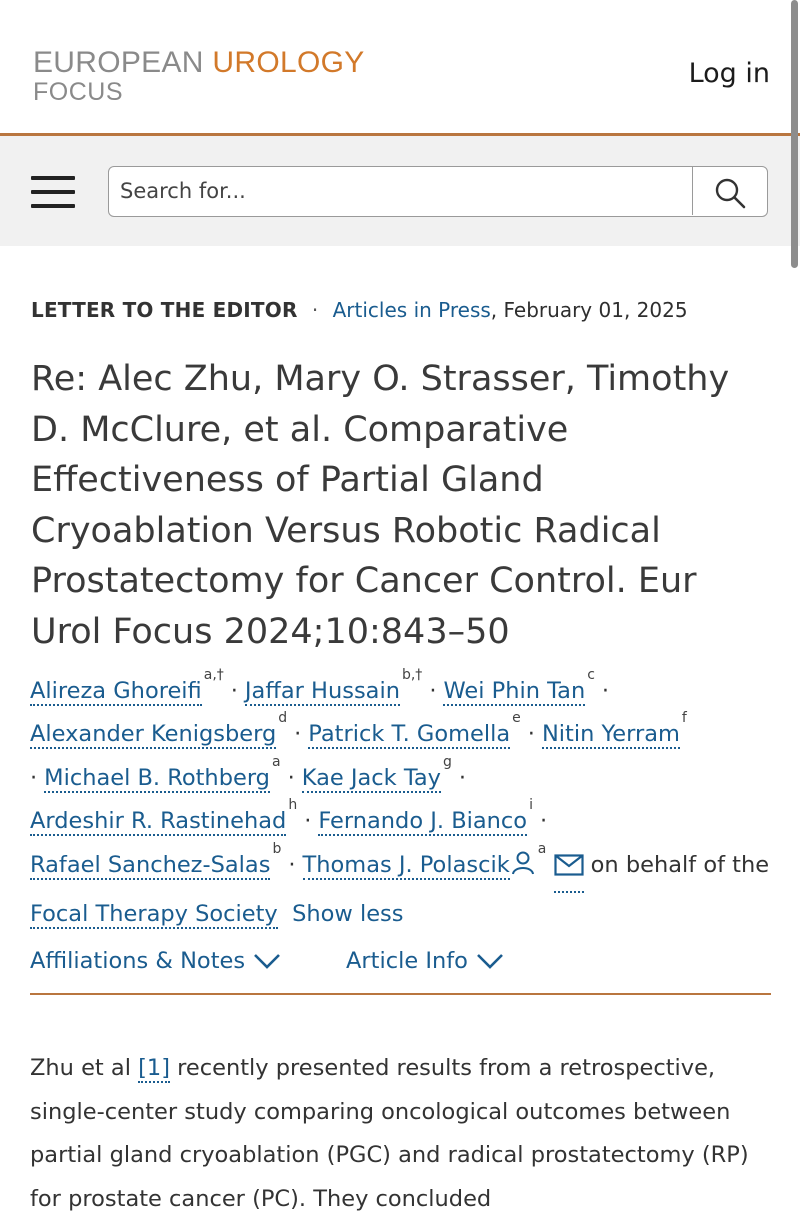  What do you see at coordinates (213, 675) in the screenshot?
I see `author-affiliation-sup: a,†` at bounding box center [213, 675].